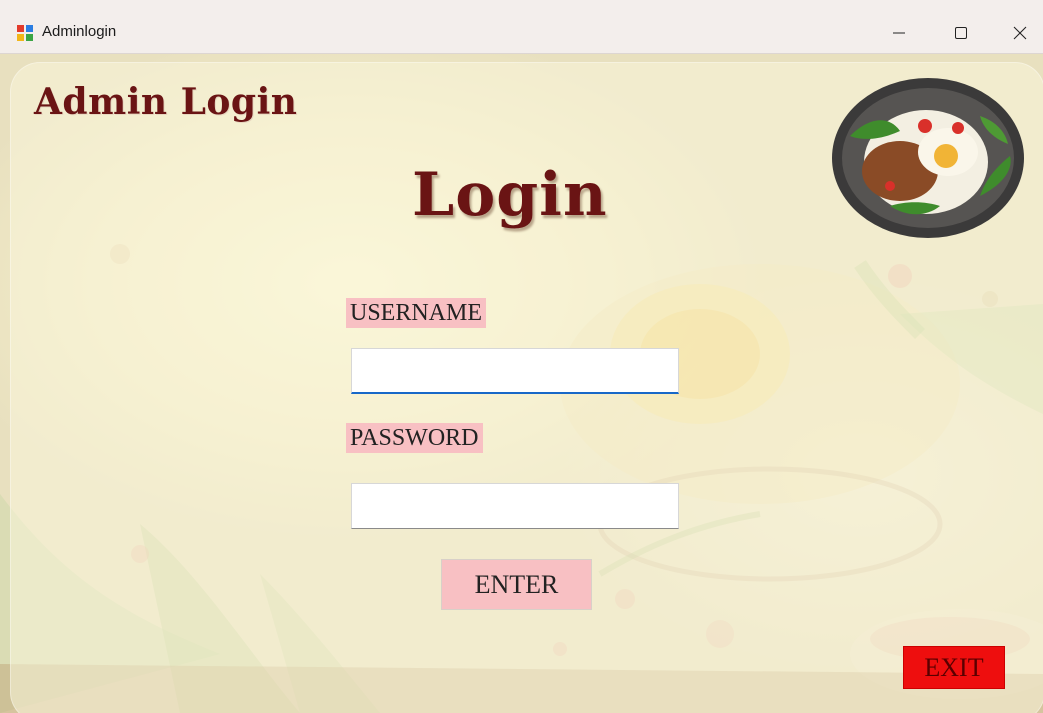  I want to click on exit-button: EXIT, so click(954, 667).